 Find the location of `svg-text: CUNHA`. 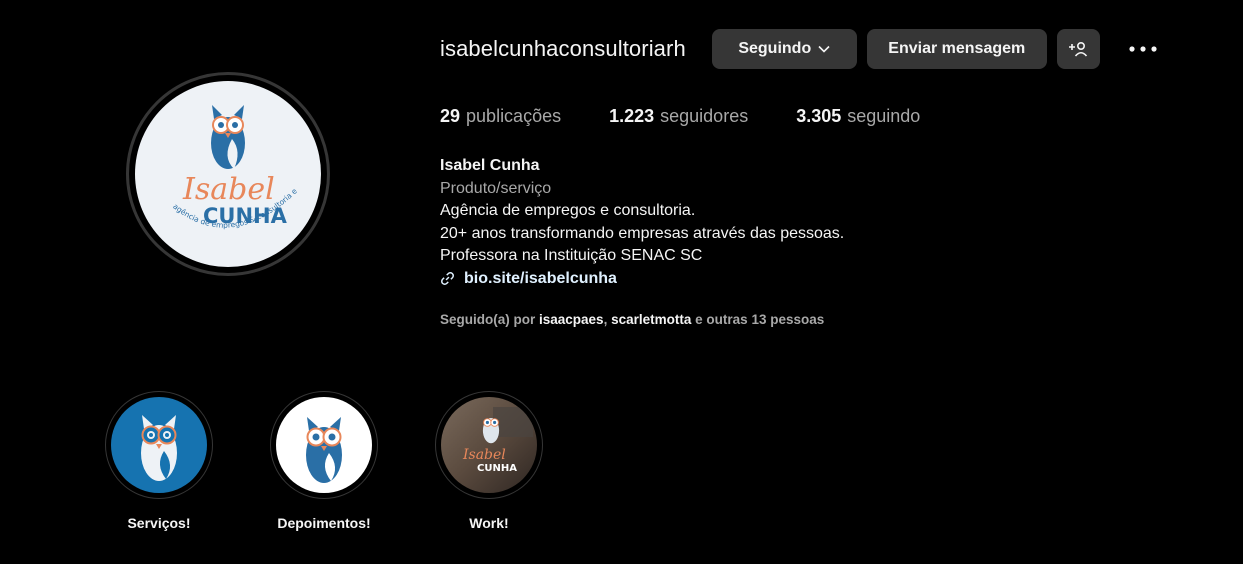

svg-text: CUNHA is located at coordinates (497, 468).